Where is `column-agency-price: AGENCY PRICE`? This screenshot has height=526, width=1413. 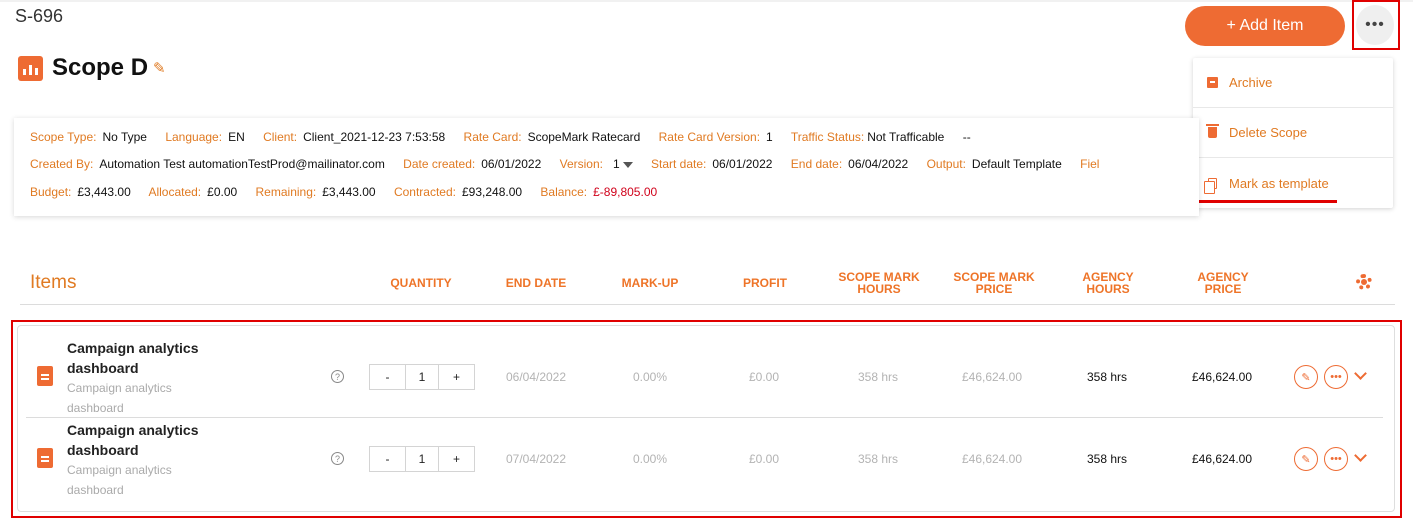
column-agency-price: AGENCY PRICE is located at coordinates (1223, 283).